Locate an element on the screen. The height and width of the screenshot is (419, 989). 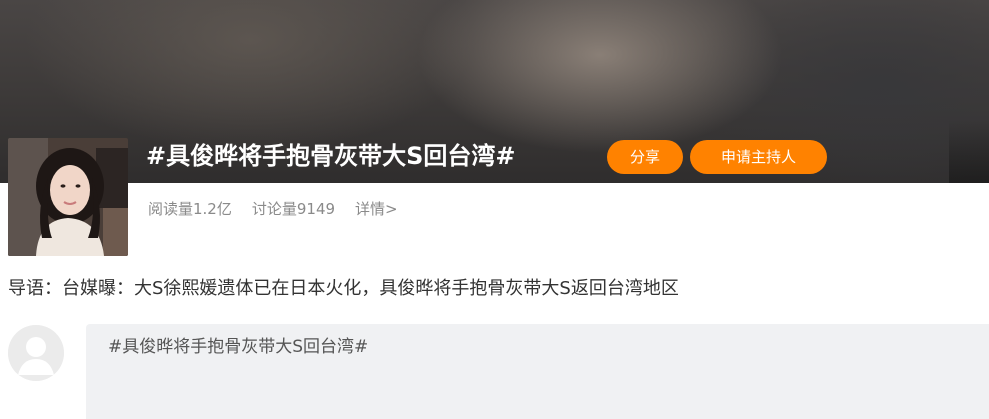
topic-stats: 阅读量1.2亿 讨论量9149 详情> is located at coordinates (273, 209).